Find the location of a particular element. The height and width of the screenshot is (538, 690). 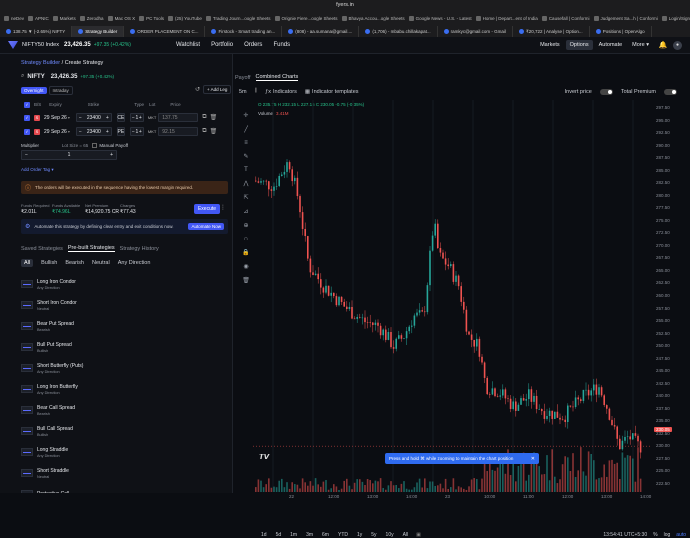

timeframe-button: 6m is located at coordinates (325, 535).